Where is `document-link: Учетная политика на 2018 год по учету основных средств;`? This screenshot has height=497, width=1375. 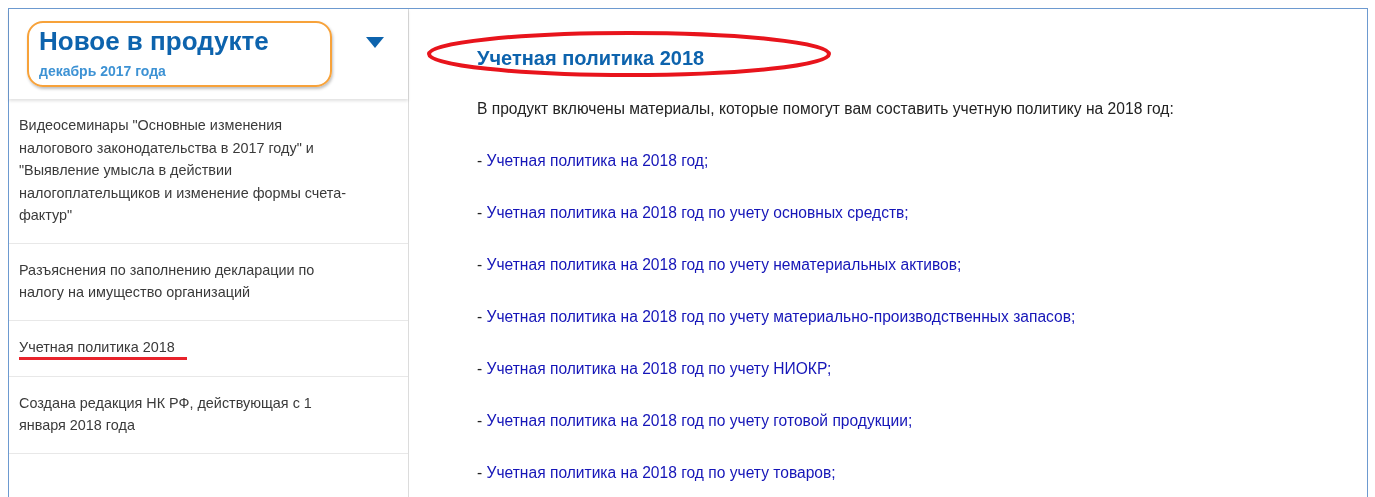 document-link: Учетная политика на 2018 год по учету основных средств; is located at coordinates (697, 213).